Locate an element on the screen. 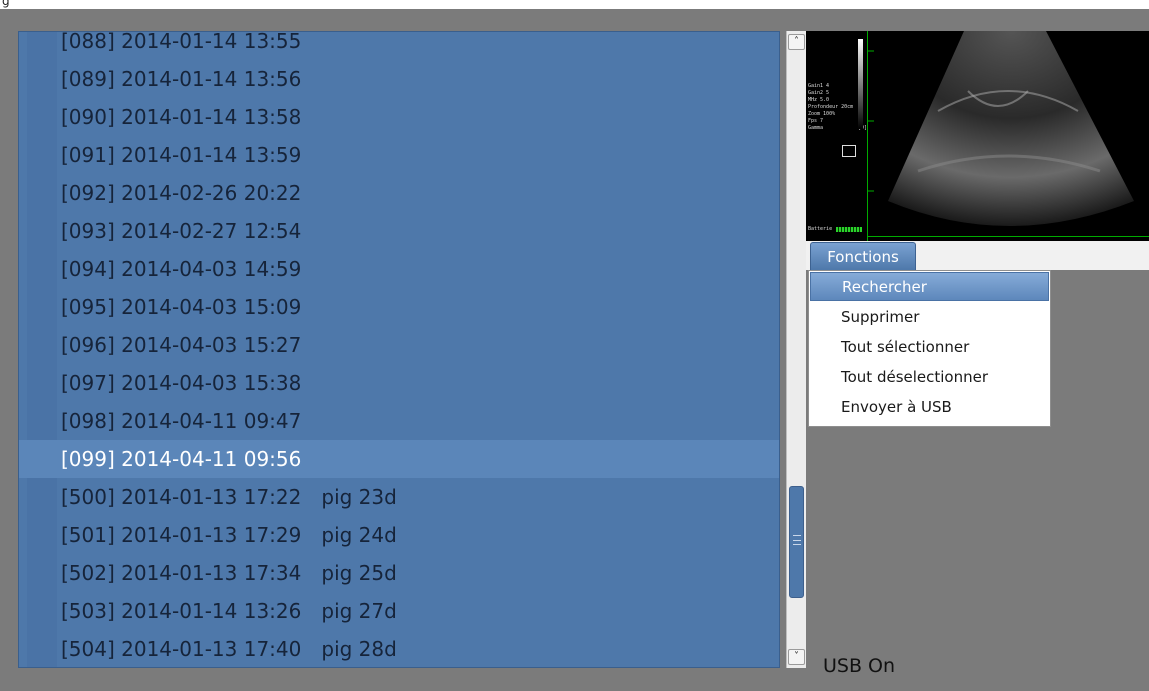 Image resolution: width=1149 pixels, height=691 pixels. menu-item: Envoyer à USB is located at coordinates (929, 406).